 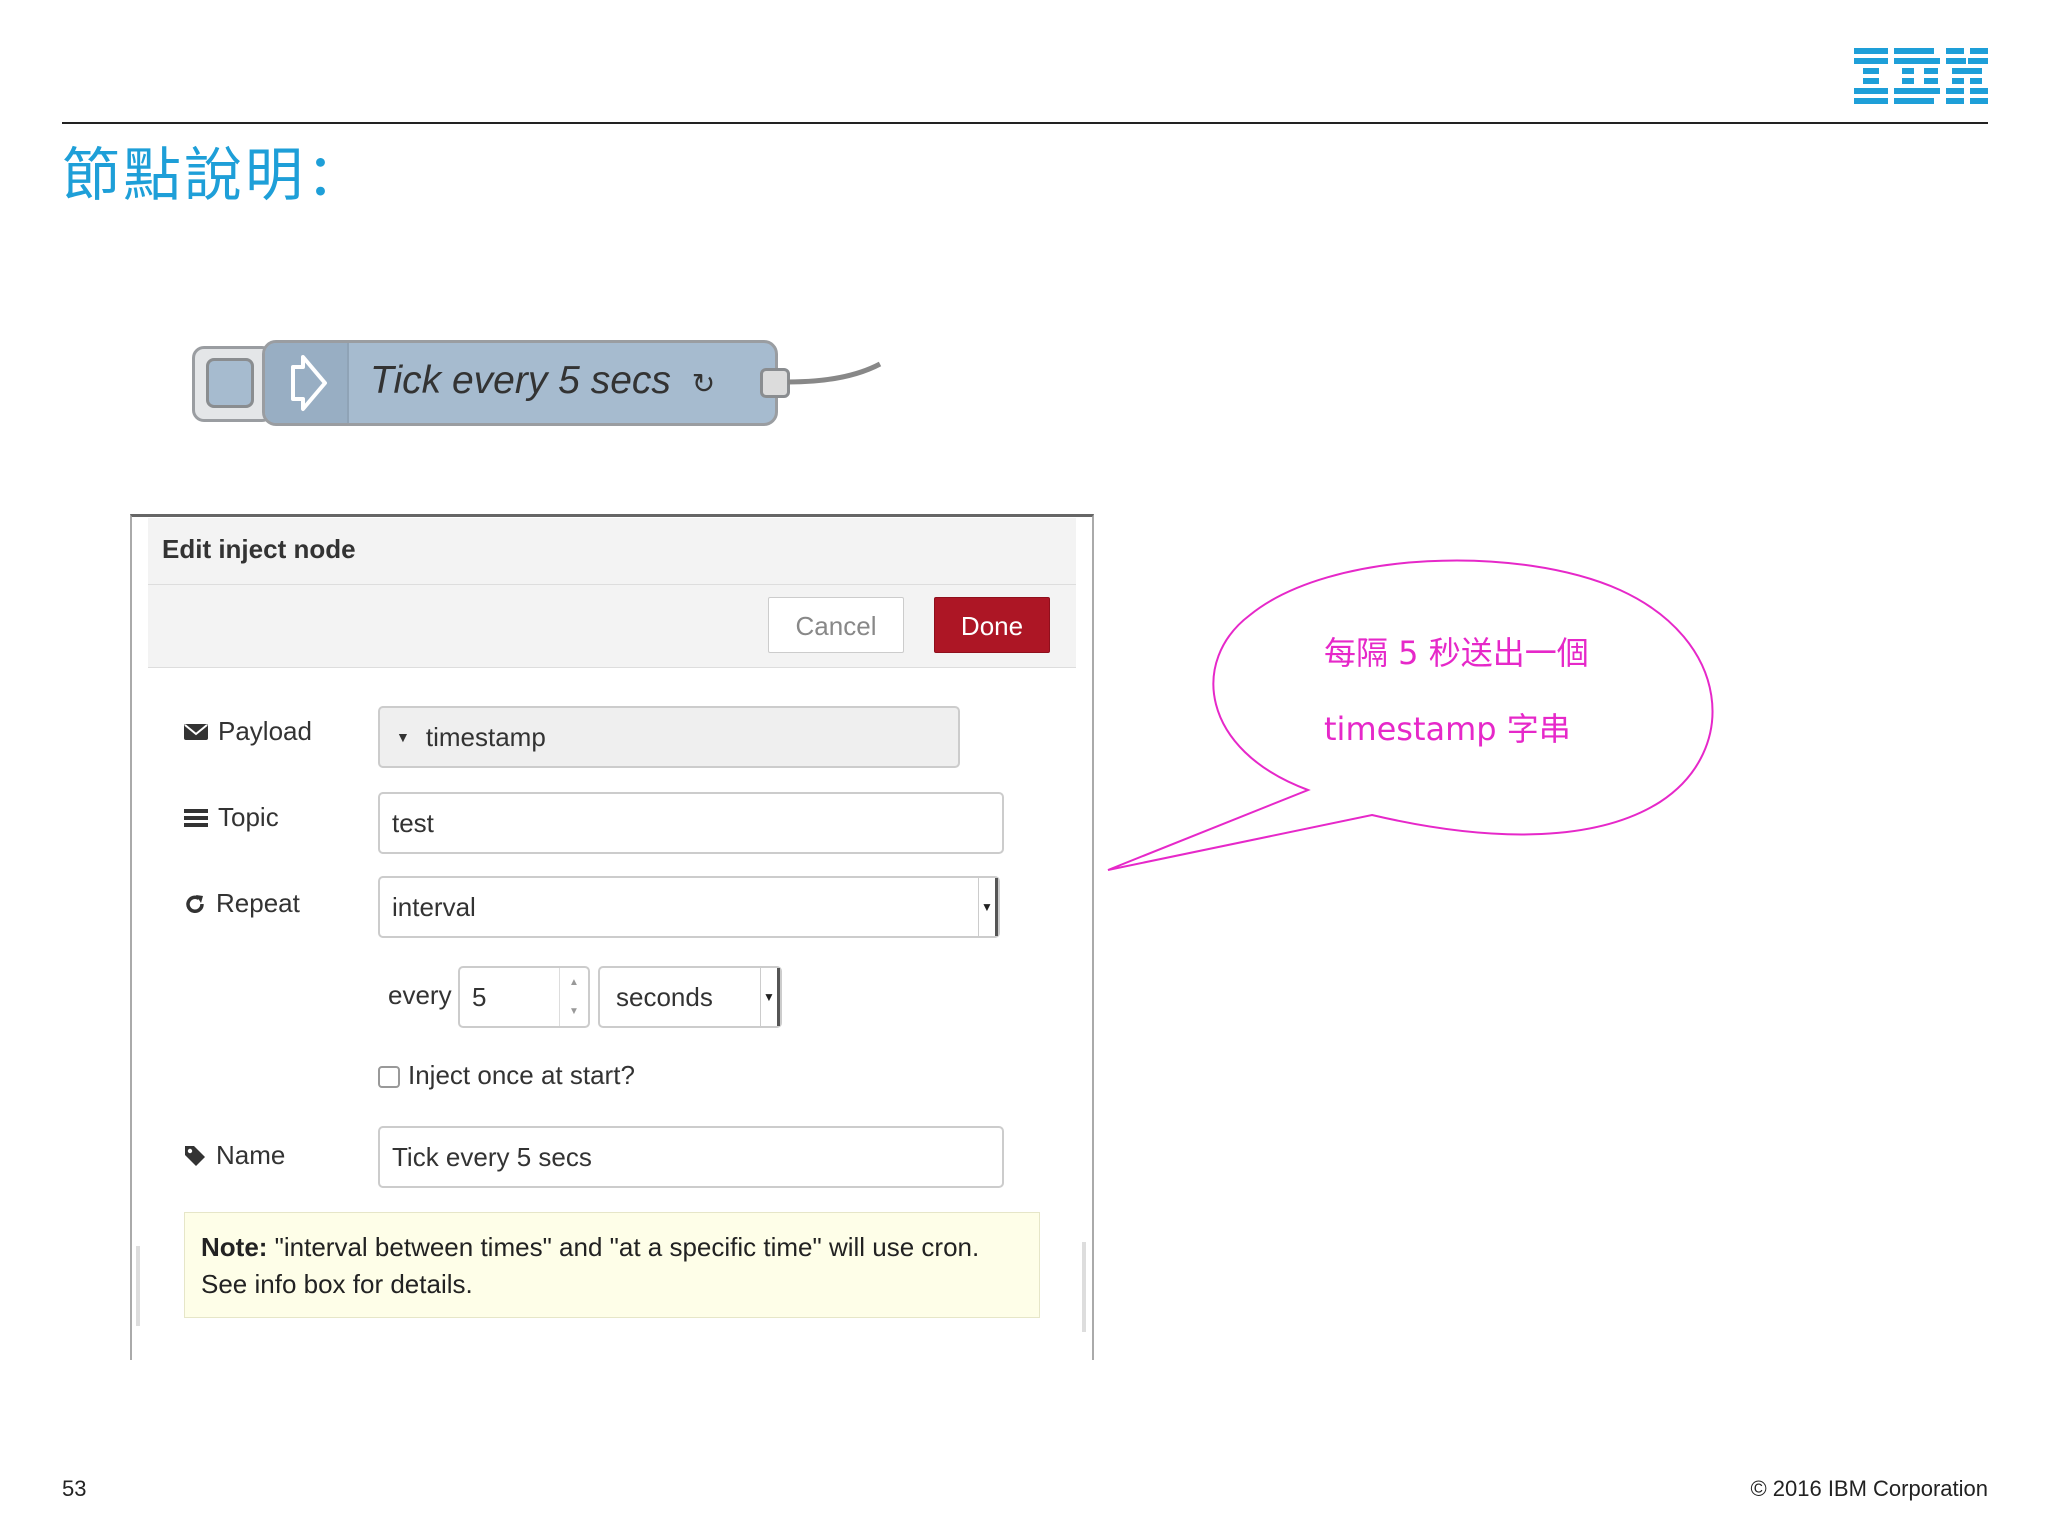 I want to click on scrollbar-right, so click(x=1084, y=1287).